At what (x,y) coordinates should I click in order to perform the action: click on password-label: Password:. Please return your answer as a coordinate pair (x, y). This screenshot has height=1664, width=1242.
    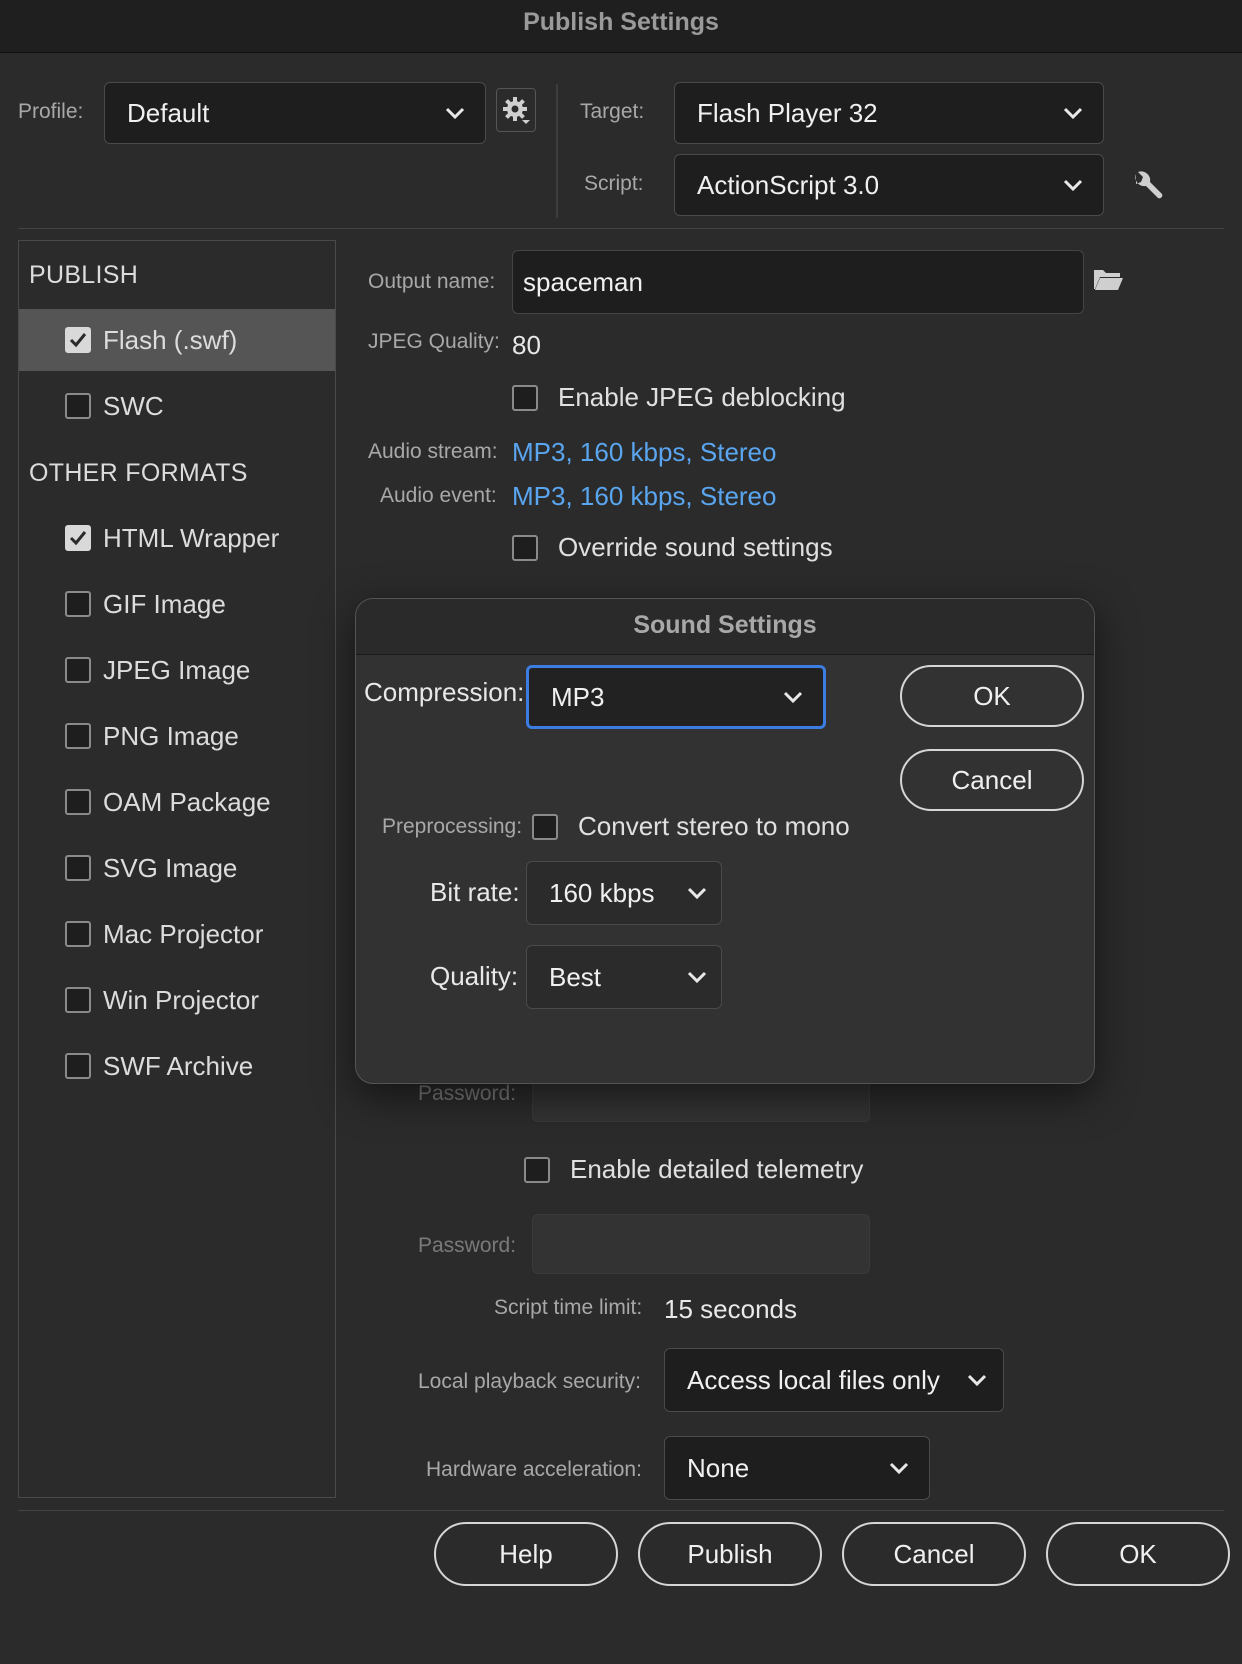
    Looking at the image, I should click on (467, 1093).